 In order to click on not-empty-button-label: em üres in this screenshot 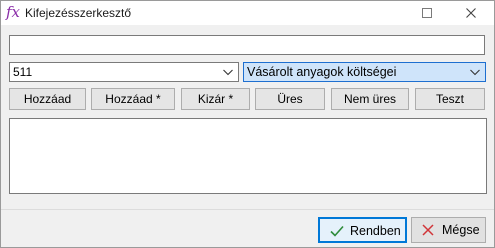, I will do `click(374, 99)`.